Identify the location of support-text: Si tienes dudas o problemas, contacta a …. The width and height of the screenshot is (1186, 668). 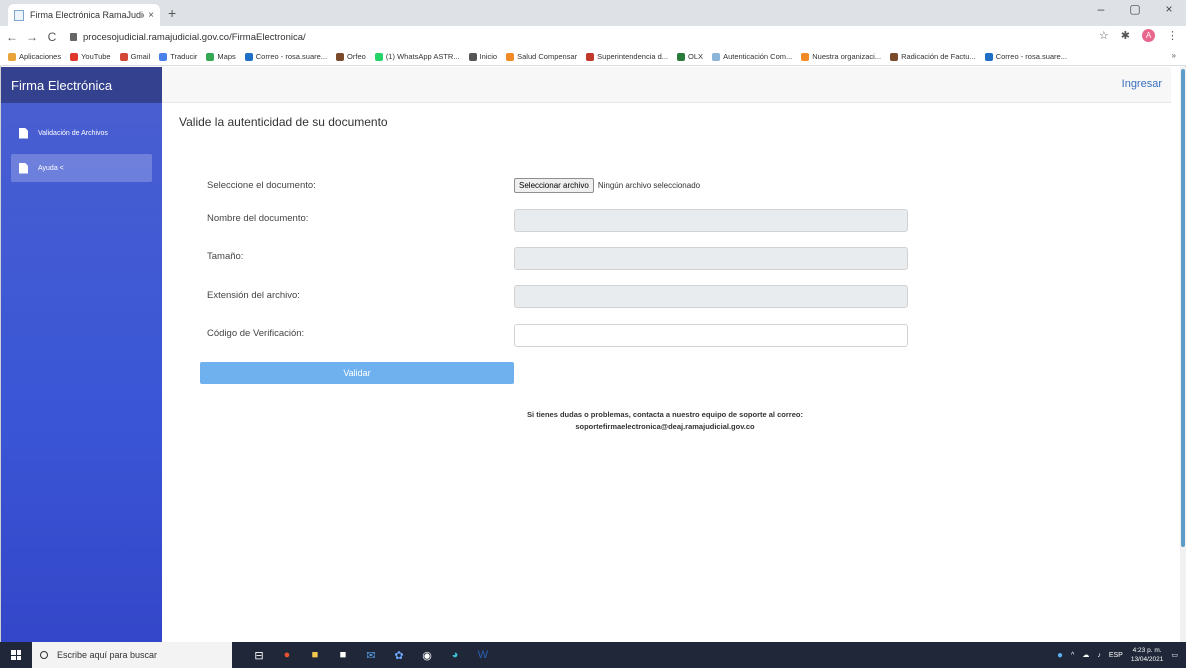
(665, 414).